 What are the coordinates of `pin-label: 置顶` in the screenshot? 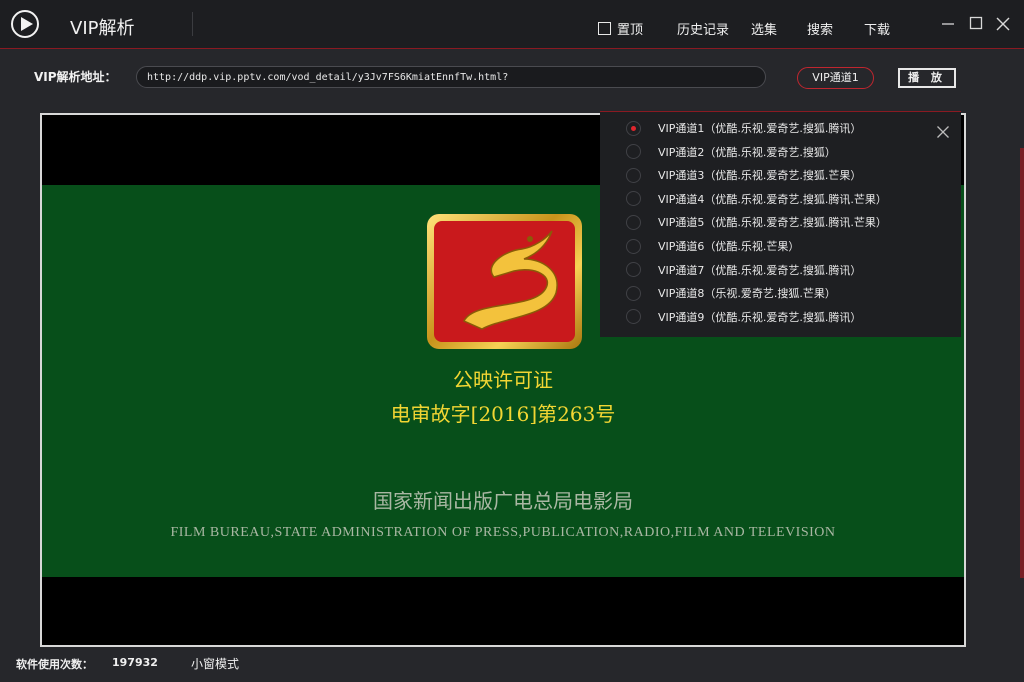 It's located at (630, 30).